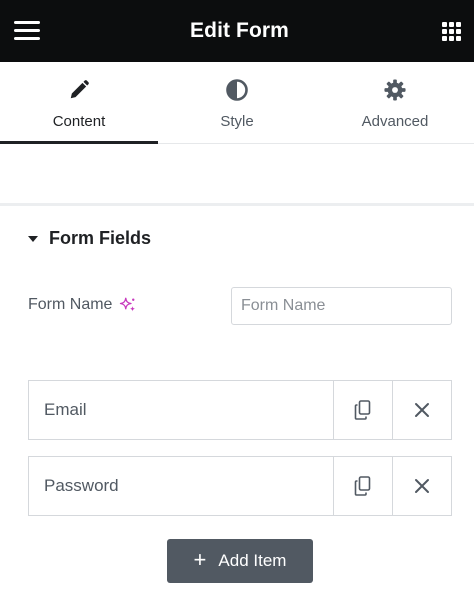 The width and height of the screenshot is (474, 601). What do you see at coordinates (237, 204) in the screenshot?
I see `section-divider` at bounding box center [237, 204].